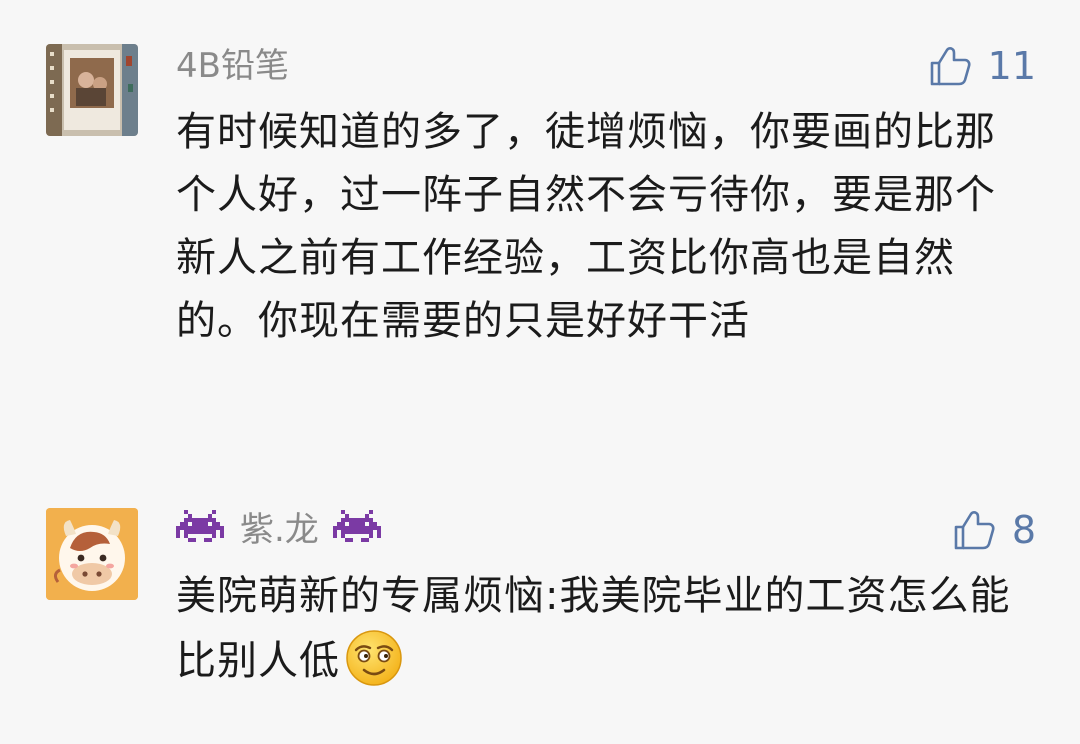 The height and width of the screenshot is (744, 1080). I want to click on nickname-text: 紫.龙, so click(279, 530).